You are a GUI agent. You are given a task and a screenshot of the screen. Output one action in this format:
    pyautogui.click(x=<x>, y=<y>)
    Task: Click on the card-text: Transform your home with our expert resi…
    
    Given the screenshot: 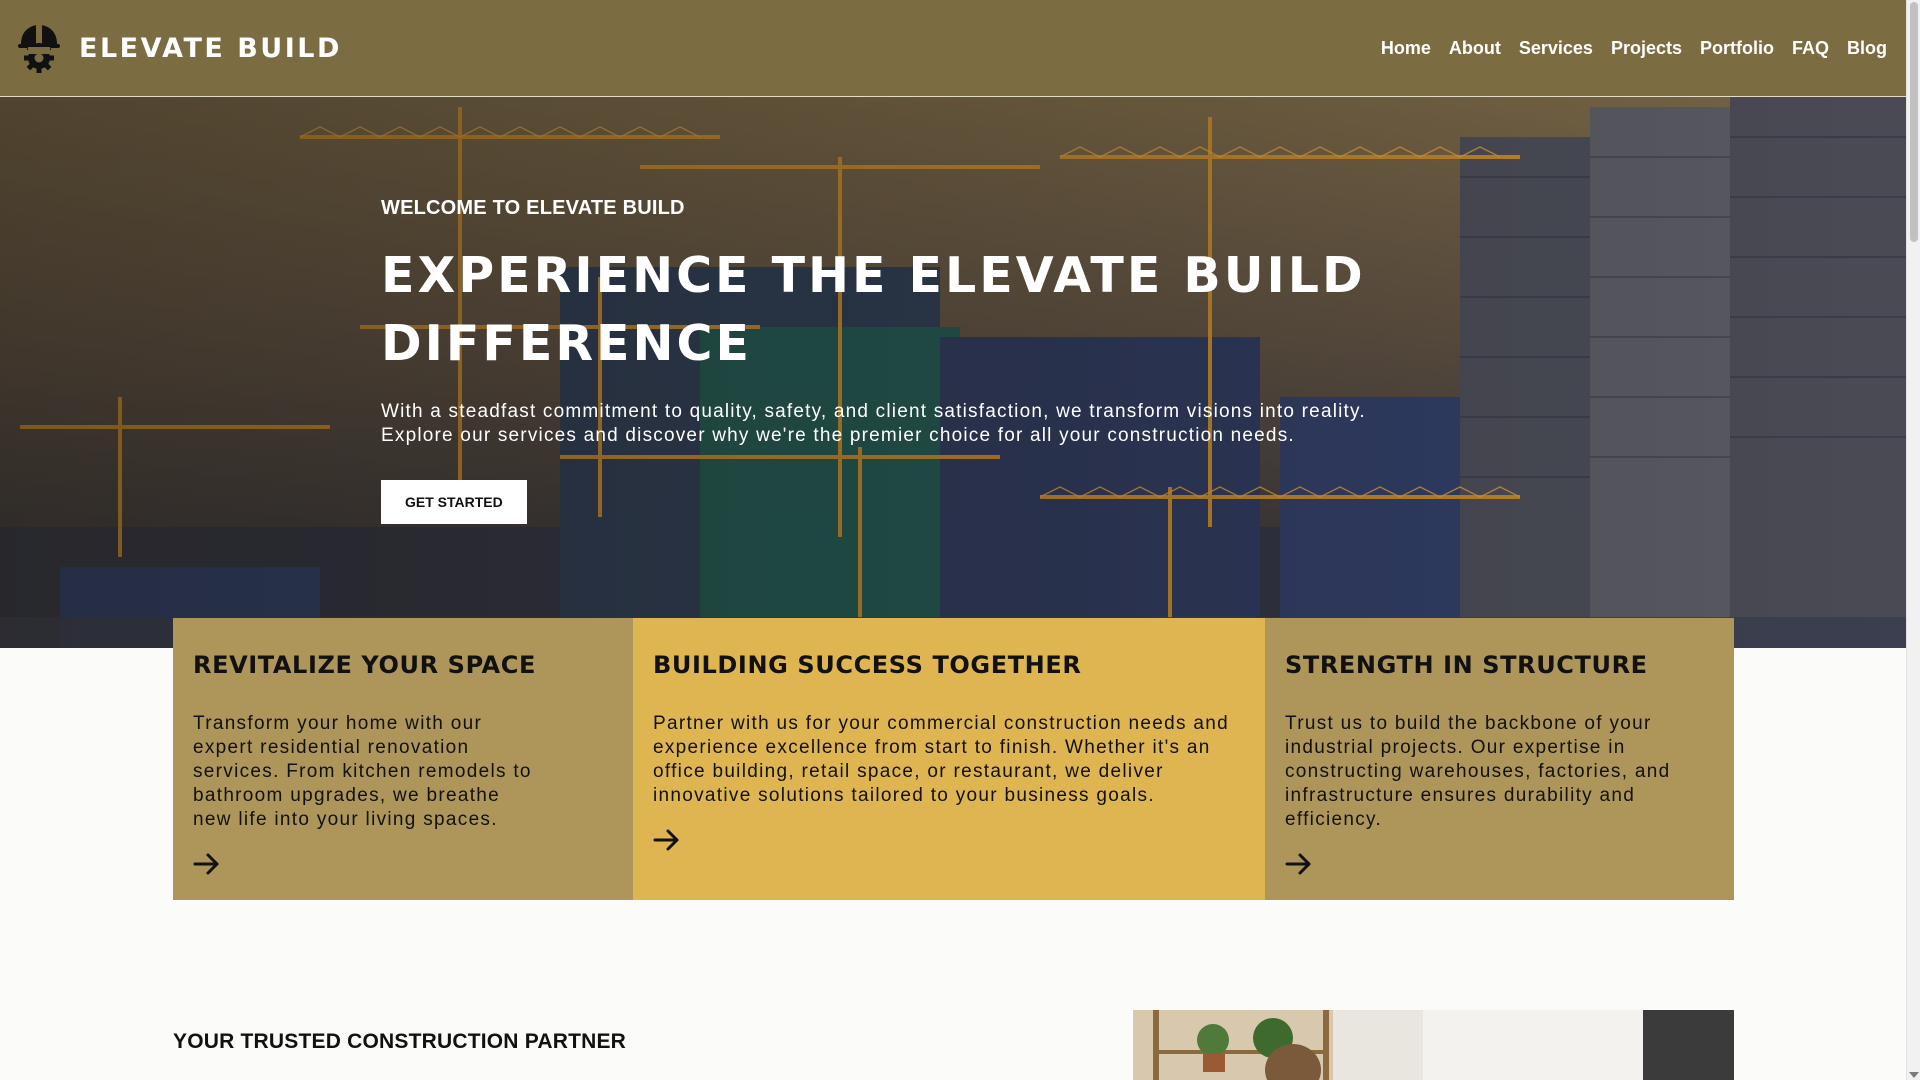 What is the action you would take?
    pyautogui.click(x=362, y=771)
    